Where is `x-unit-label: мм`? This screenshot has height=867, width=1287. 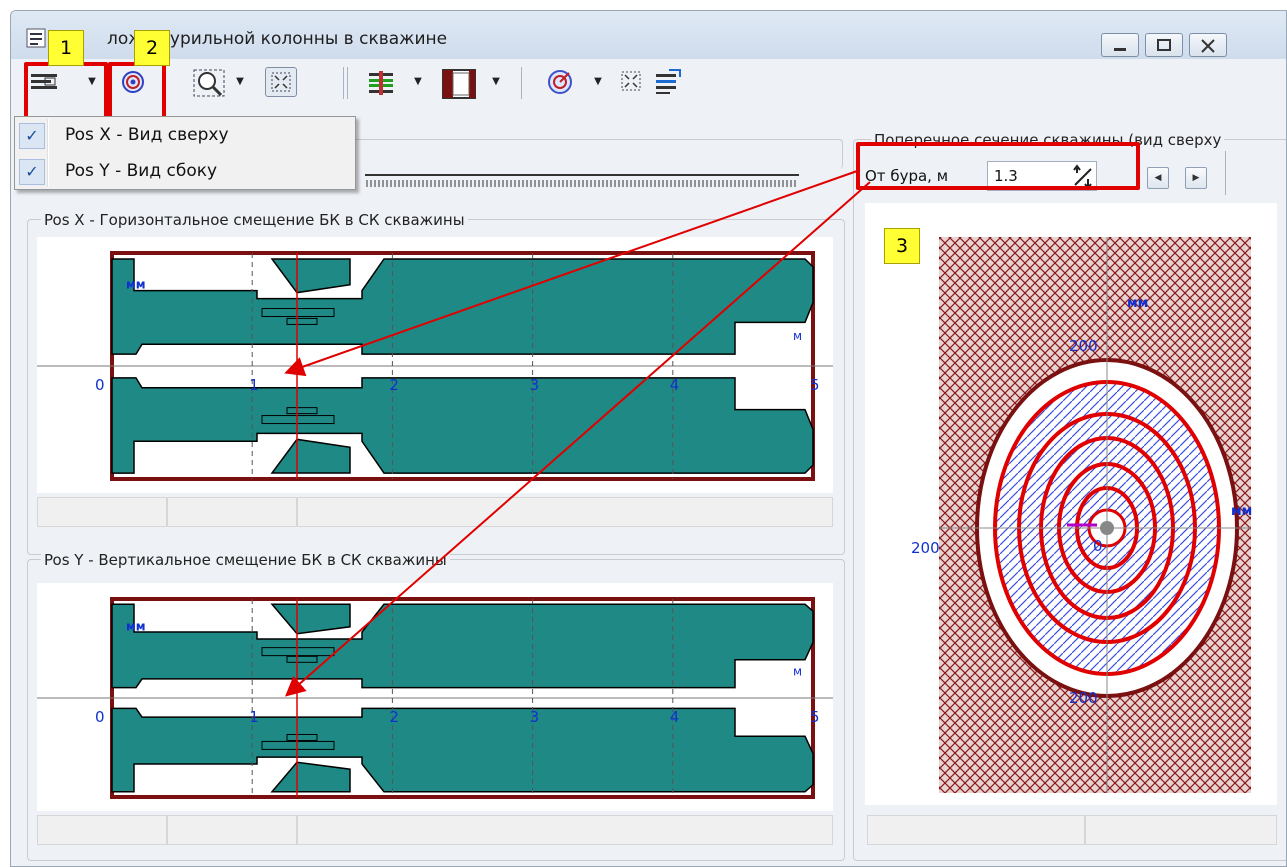 x-unit-label: мм is located at coordinates (1241, 511).